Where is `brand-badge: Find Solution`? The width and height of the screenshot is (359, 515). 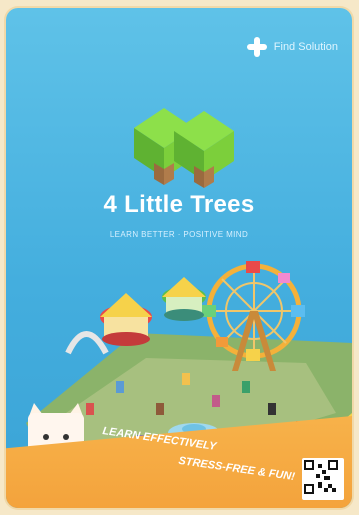
brand-badge: Find Solution is located at coordinates (292, 47).